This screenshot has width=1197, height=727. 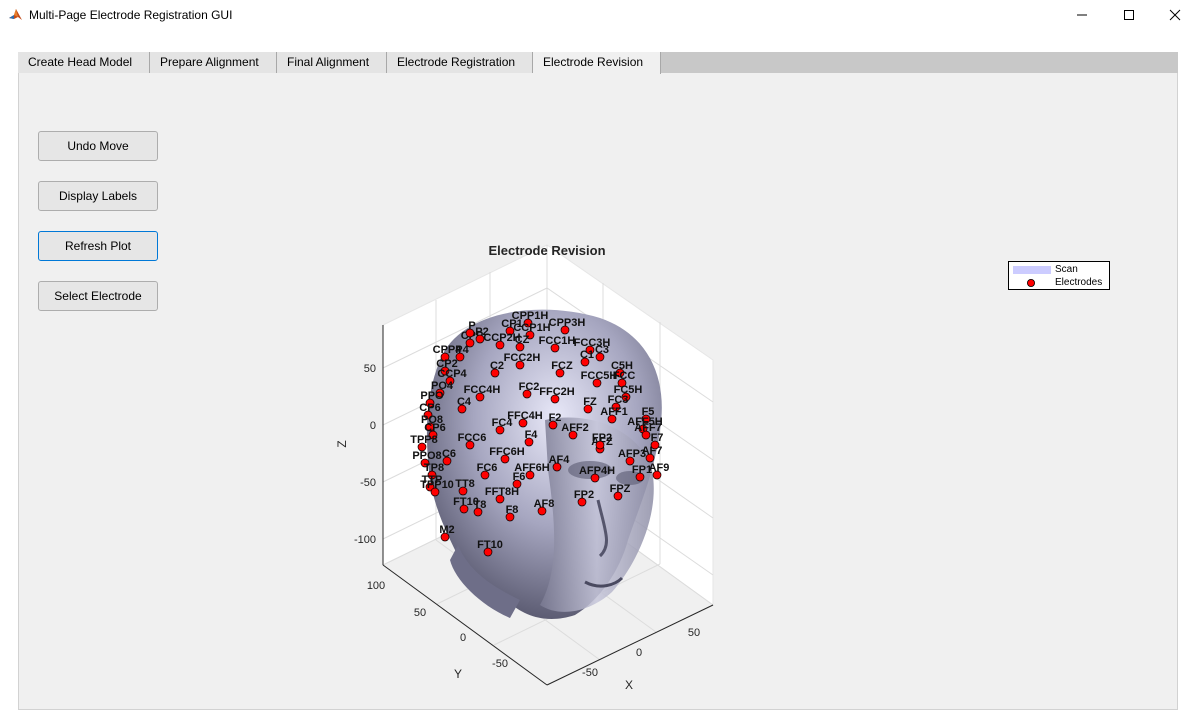 What do you see at coordinates (618, 400) in the screenshot?
I see `electrode-label: FC3` at bounding box center [618, 400].